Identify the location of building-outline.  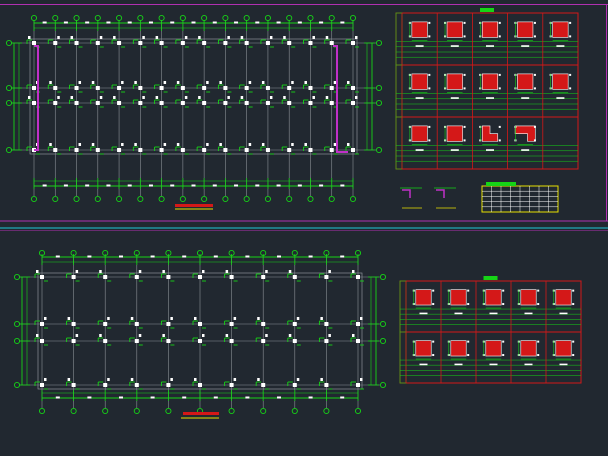
(193, 96).